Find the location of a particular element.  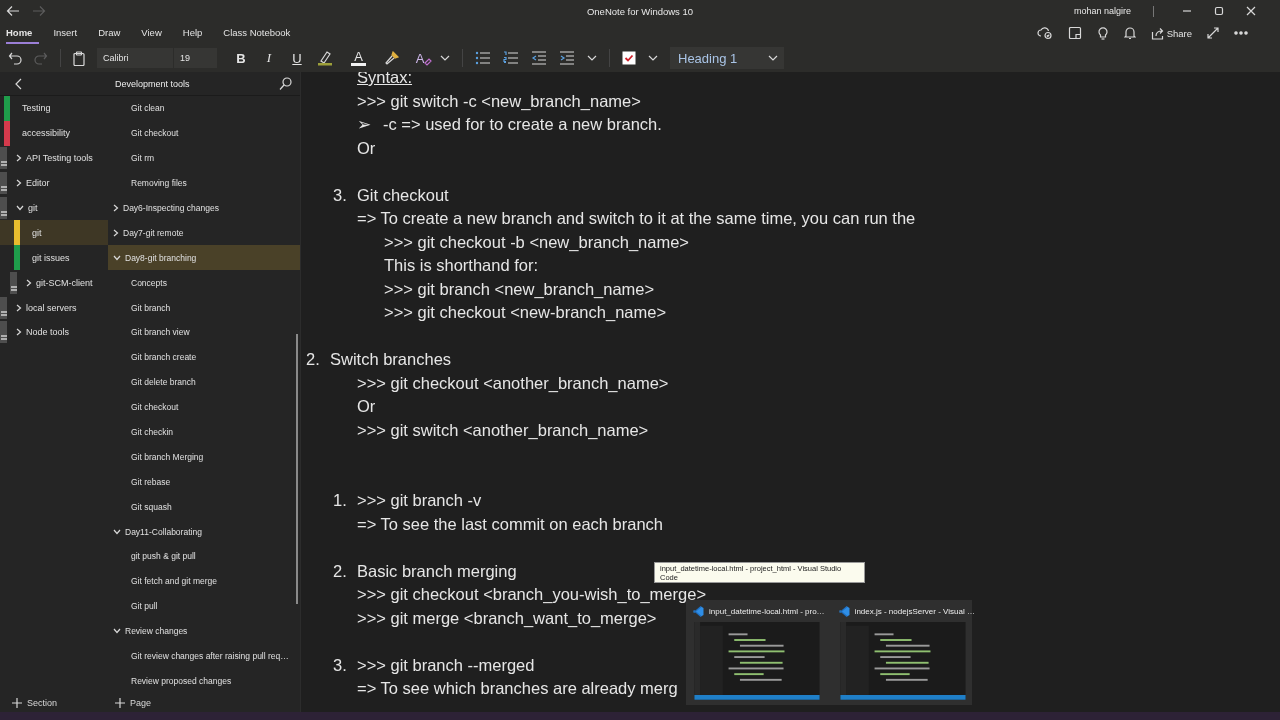

section-tab: Editor is located at coordinates (54, 183).